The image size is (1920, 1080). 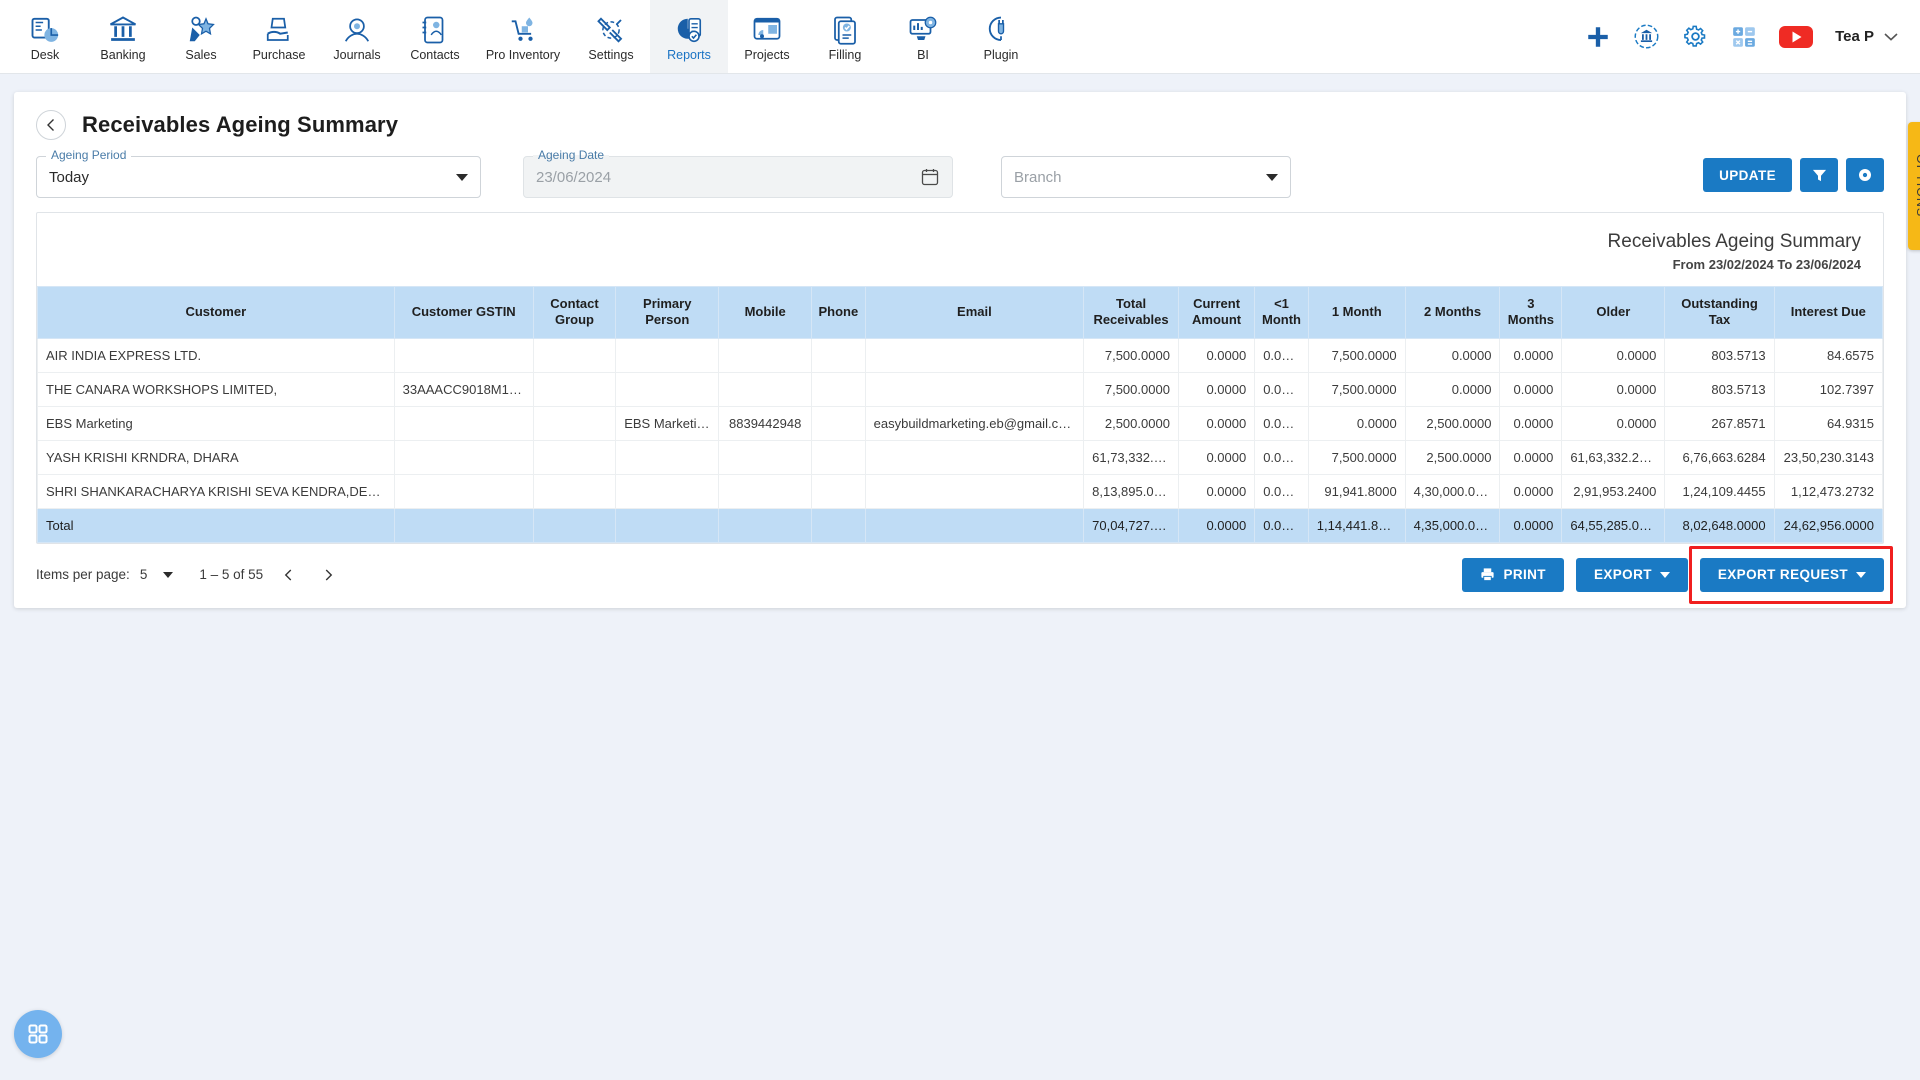 I want to click on nav-item-label: Contacts, so click(x=435, y=55).